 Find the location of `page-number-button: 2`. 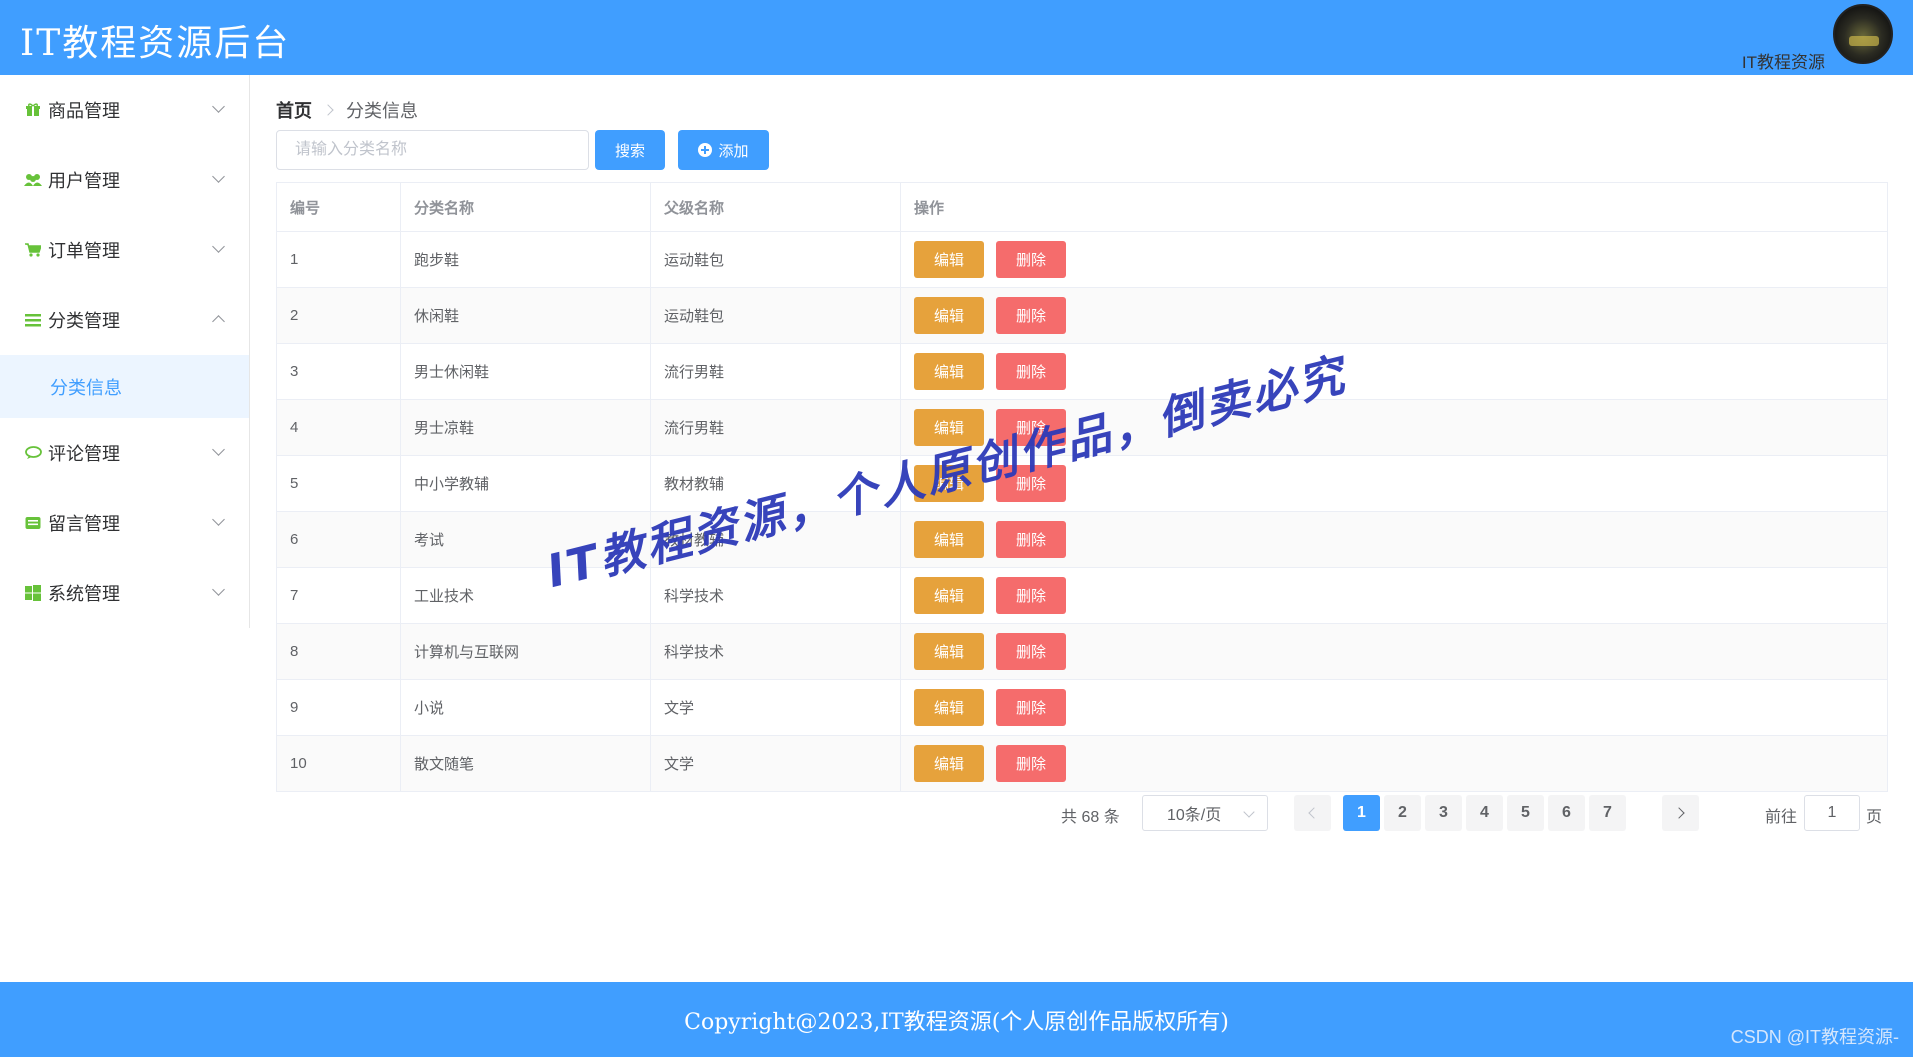

page-number-button: 2 is located at coordinates (1402, 813).